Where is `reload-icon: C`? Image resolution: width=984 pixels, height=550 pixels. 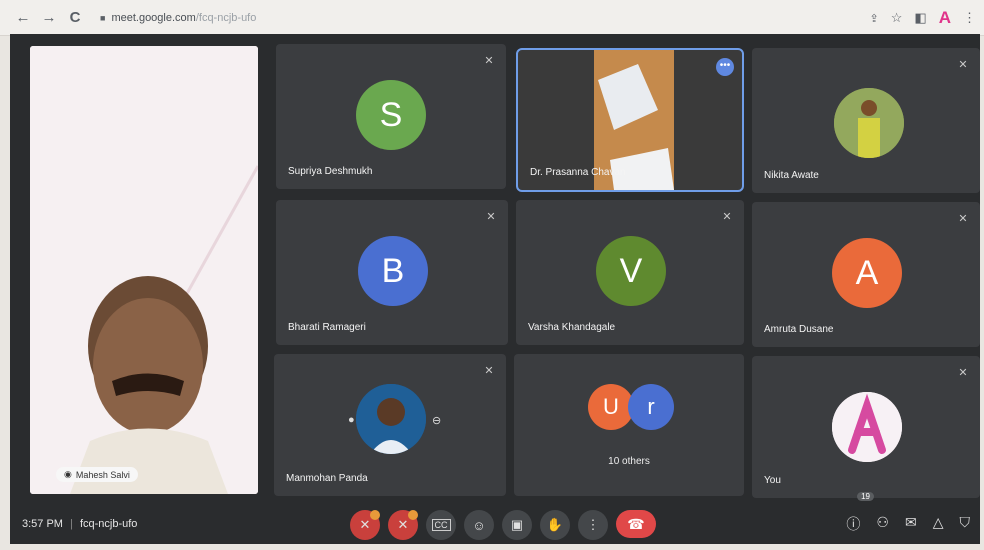 reload-icon: C is located at coordinates (75, 18).